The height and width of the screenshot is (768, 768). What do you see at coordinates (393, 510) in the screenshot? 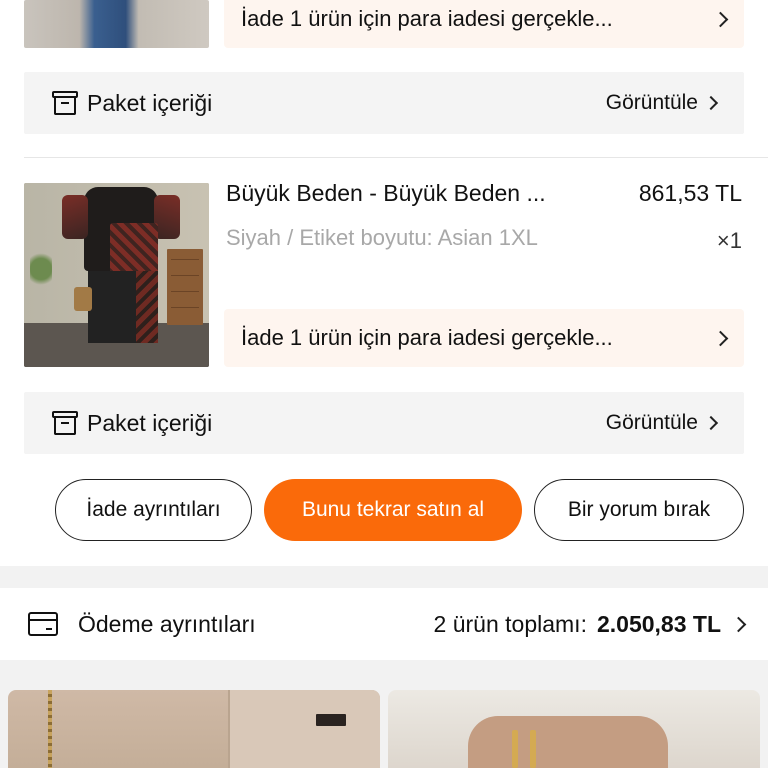
I see `buy-again-button: Bunu tekrar satın al` at bounding box center [393, 510].